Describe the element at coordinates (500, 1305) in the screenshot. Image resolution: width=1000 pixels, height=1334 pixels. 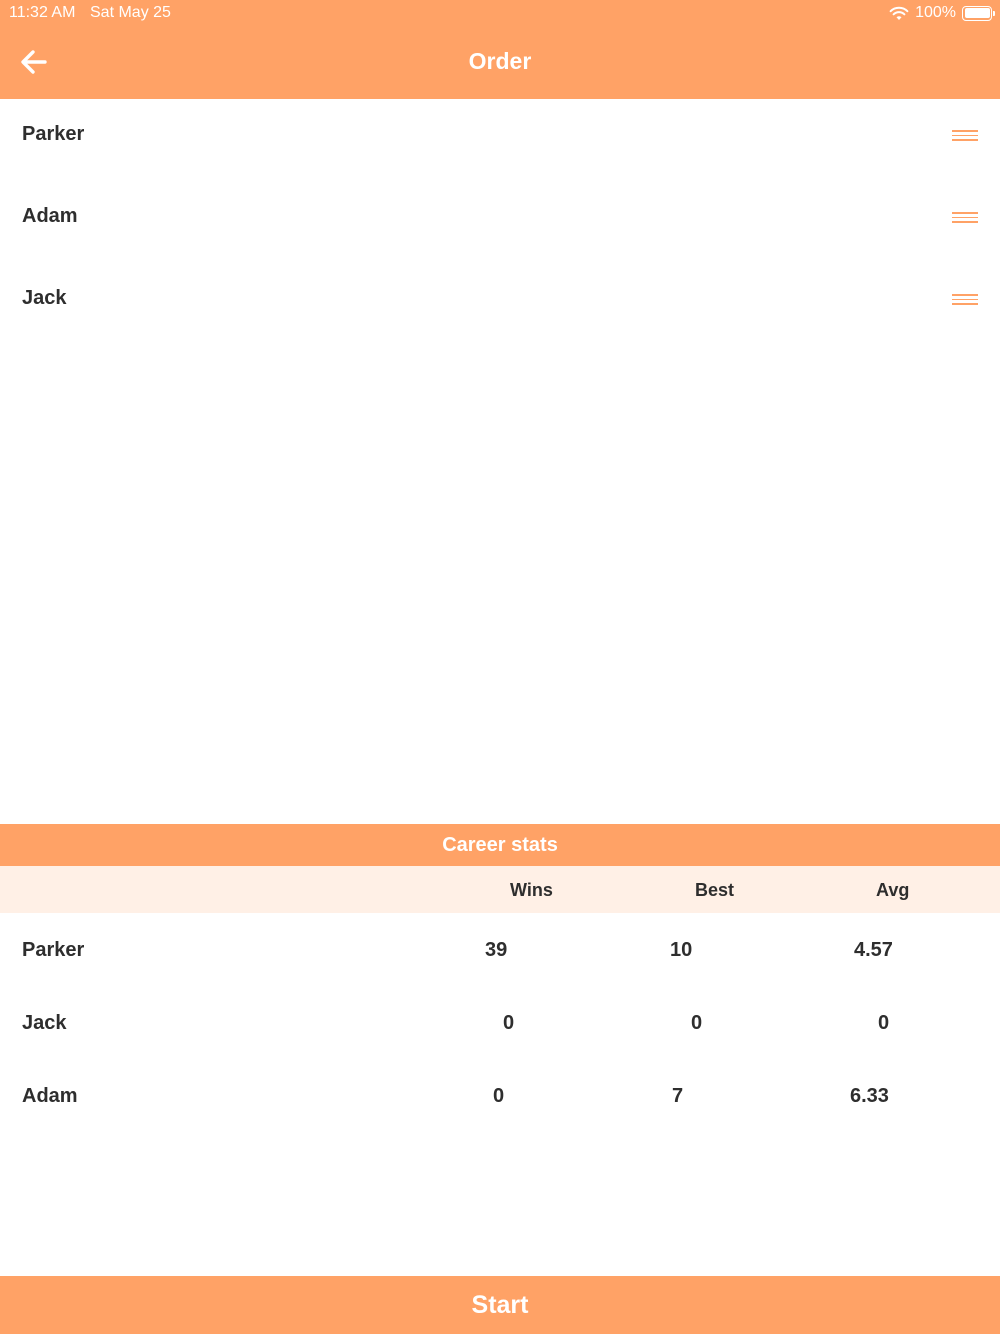
I see `start-button: Start` at that location.